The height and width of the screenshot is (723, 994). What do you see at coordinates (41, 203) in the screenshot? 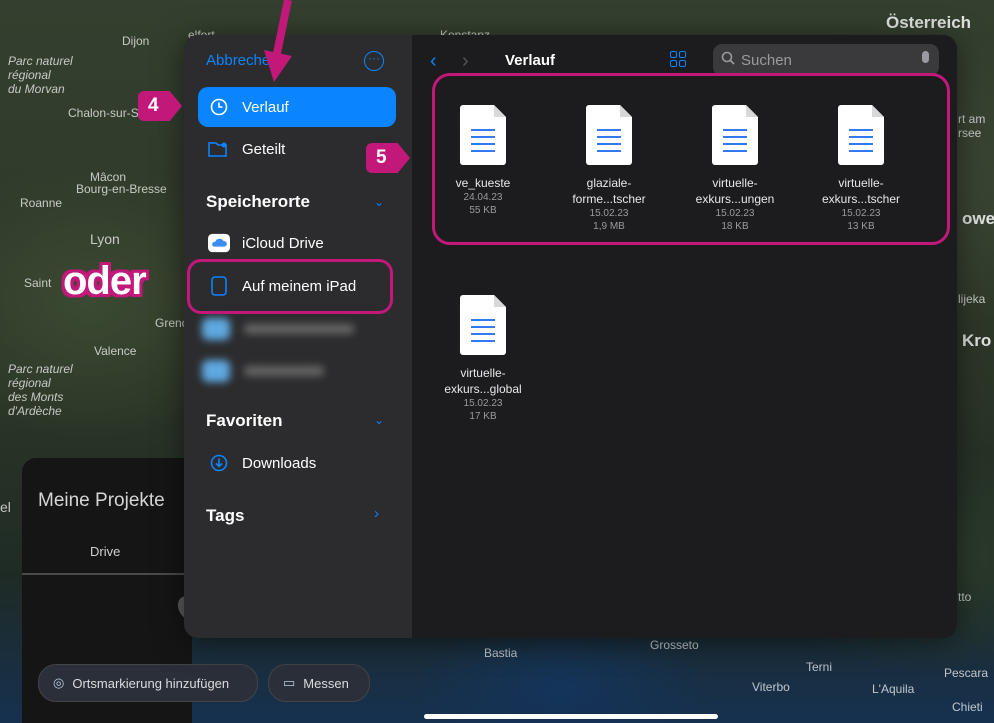
I see `map-label: Roanne` at bounding box center [41, 203].